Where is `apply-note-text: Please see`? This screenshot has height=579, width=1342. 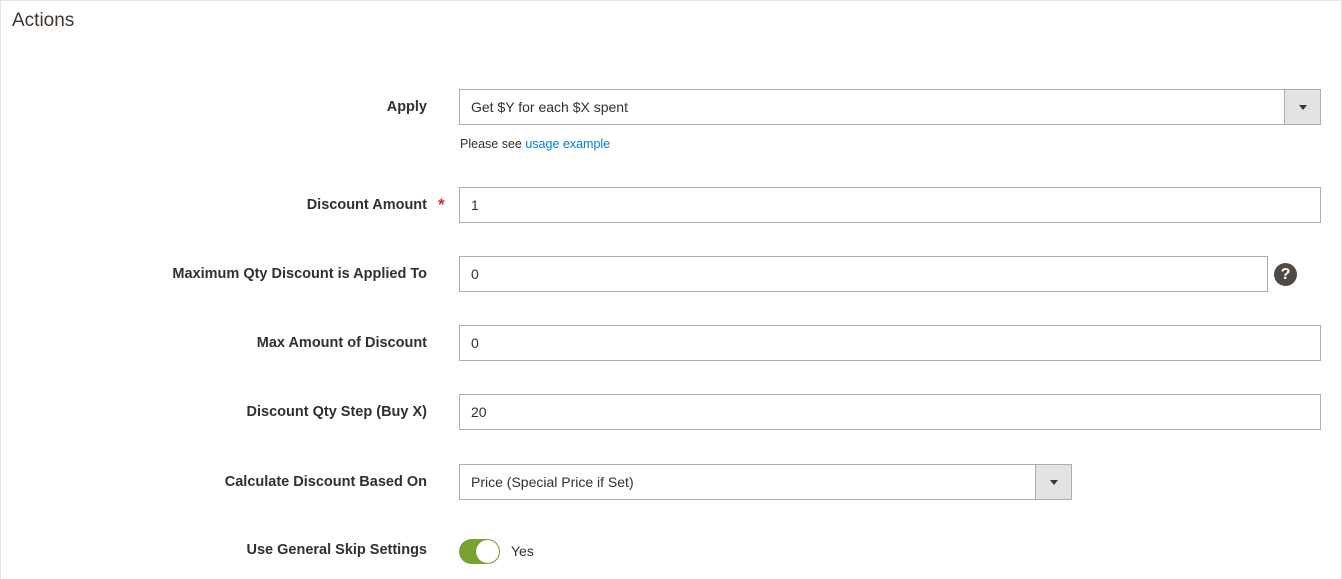 apply-note-text: Please see is located at coordinates (491, 144).